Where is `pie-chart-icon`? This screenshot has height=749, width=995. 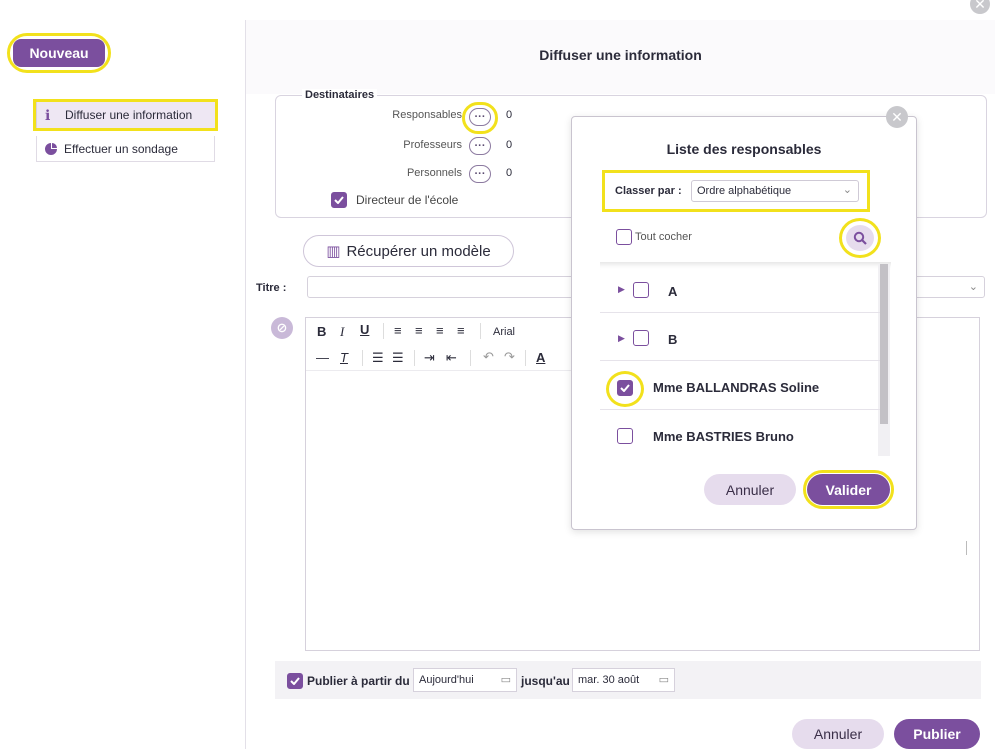
pie-chart-icon is located at coordinates (51, 148).